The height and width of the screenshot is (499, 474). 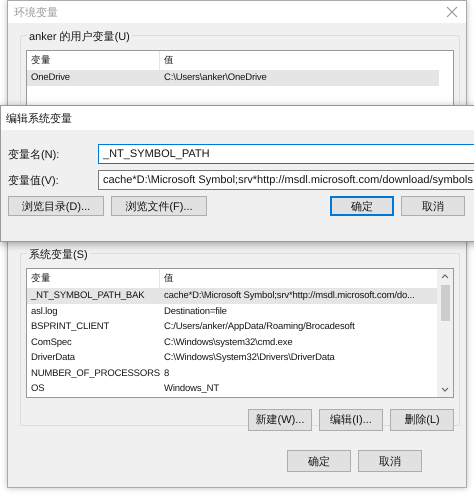 What do you see at coordinates (38, 388) in the screenshot?
I see `variable-name: OS` at bounding box center [38, 388].